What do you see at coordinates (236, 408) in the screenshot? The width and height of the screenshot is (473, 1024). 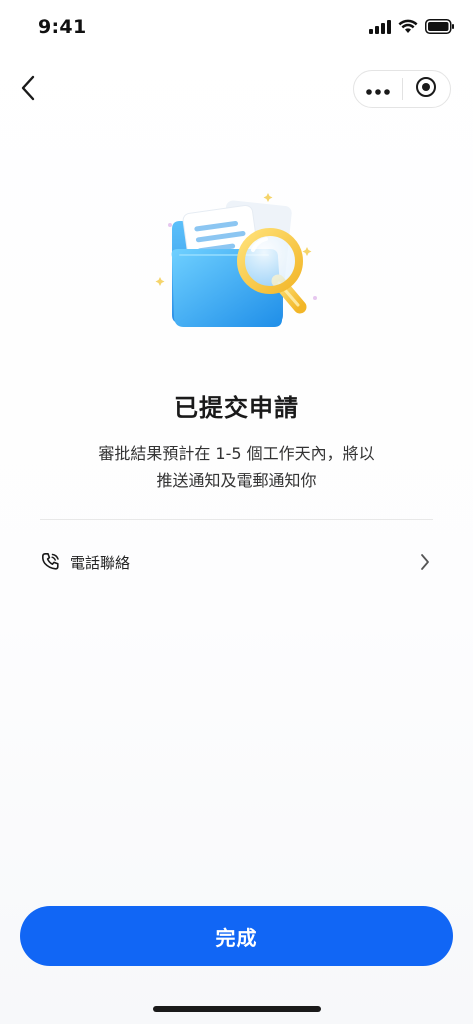 I see `page-title: 已提交申請` at bounding box center [236, 408].